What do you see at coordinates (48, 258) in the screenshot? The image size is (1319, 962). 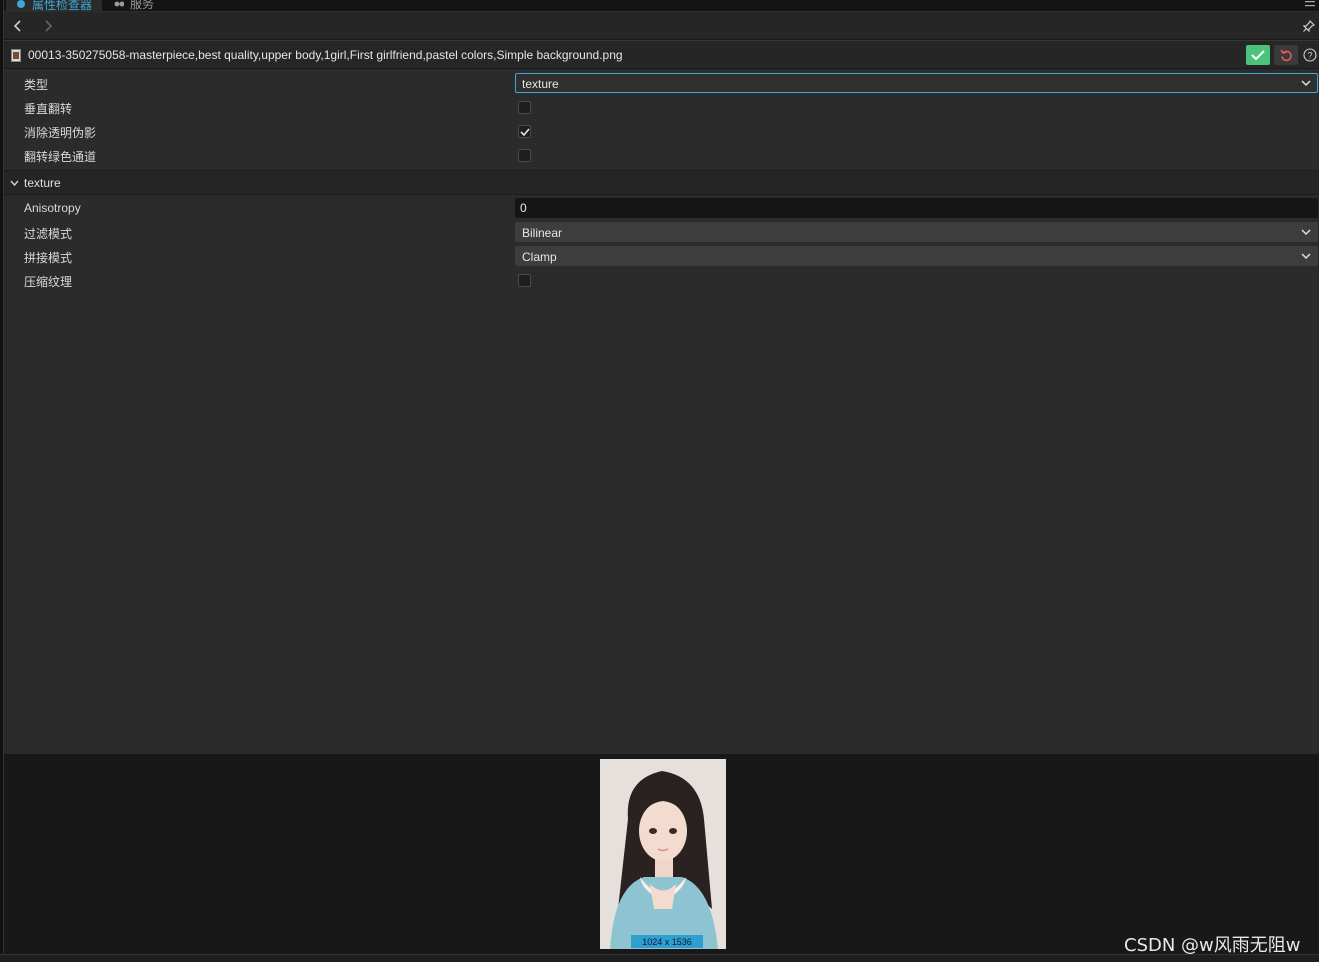 I see `wrap-mode-label: 拼接模式` at bounding box center [48, 258].